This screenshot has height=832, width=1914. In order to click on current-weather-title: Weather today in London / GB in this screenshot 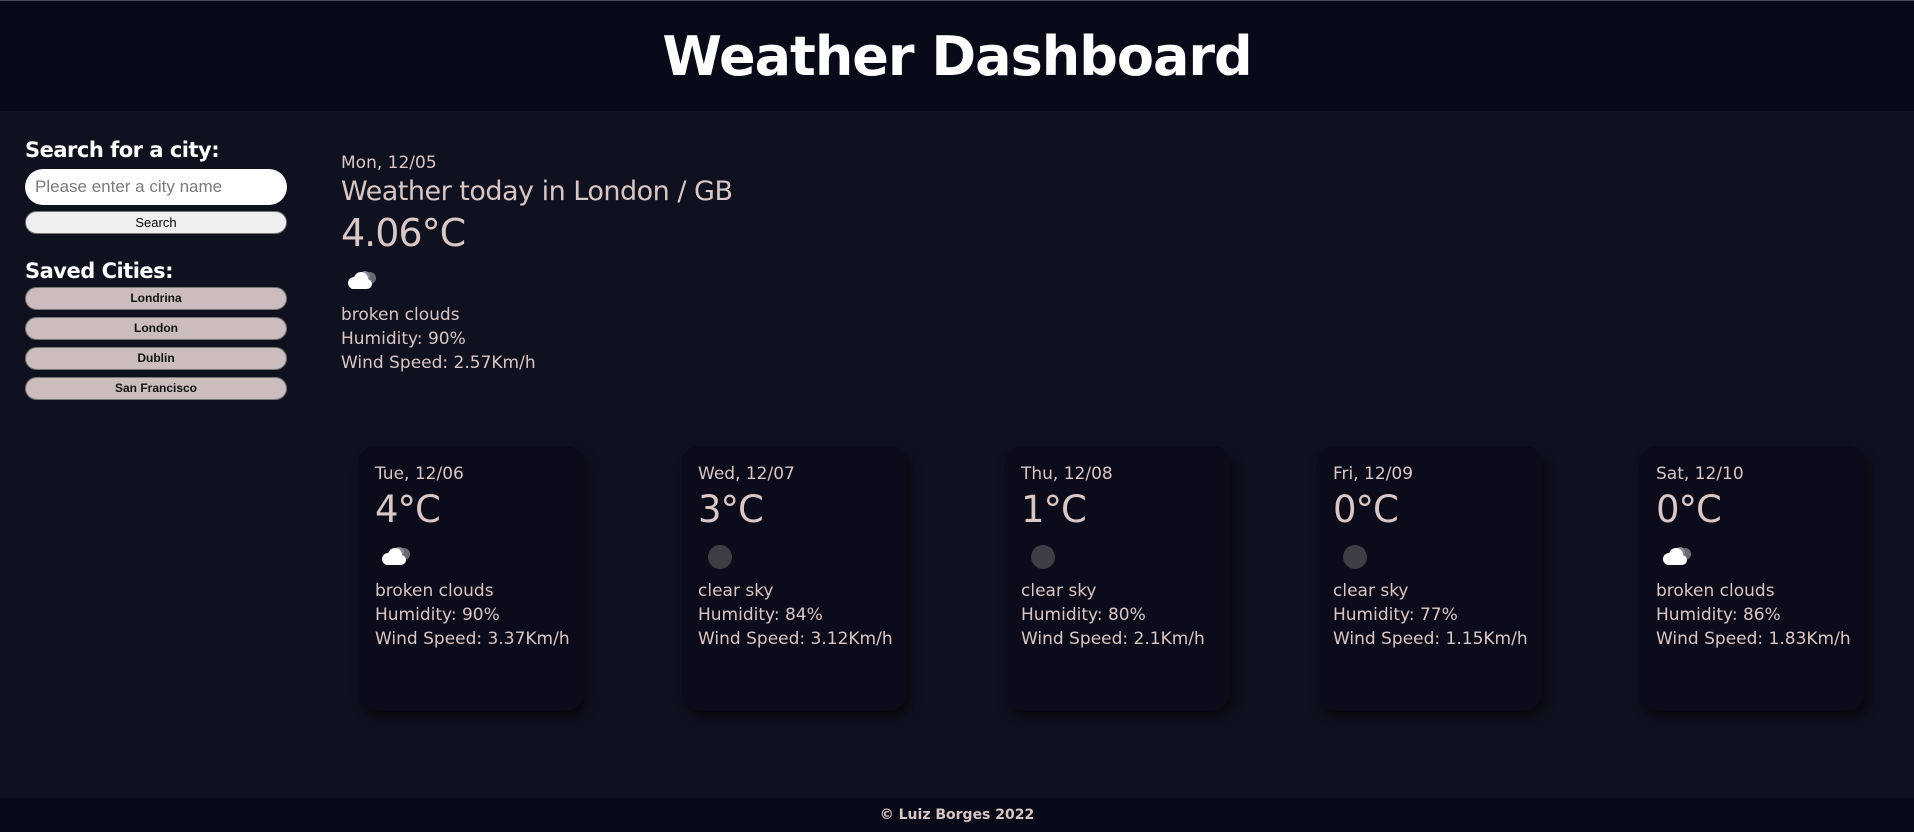, I will do `click(537, 191)`.